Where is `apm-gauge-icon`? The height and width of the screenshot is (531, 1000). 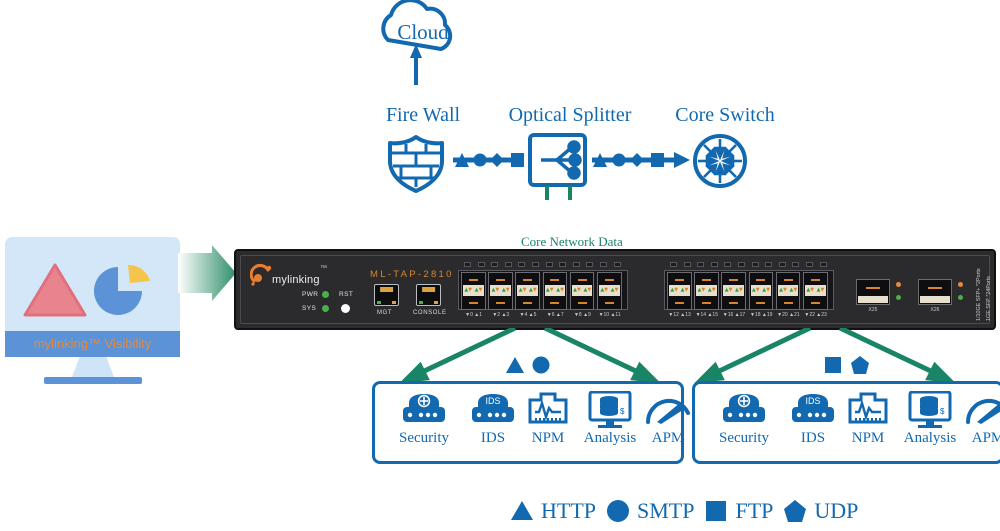 apm-gauge-icon is located at coordinates (982, 411).